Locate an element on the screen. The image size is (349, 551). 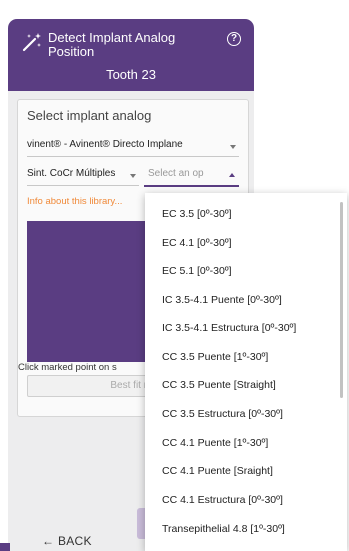
analog-select: Select an op is located at coordinates (191, 176).